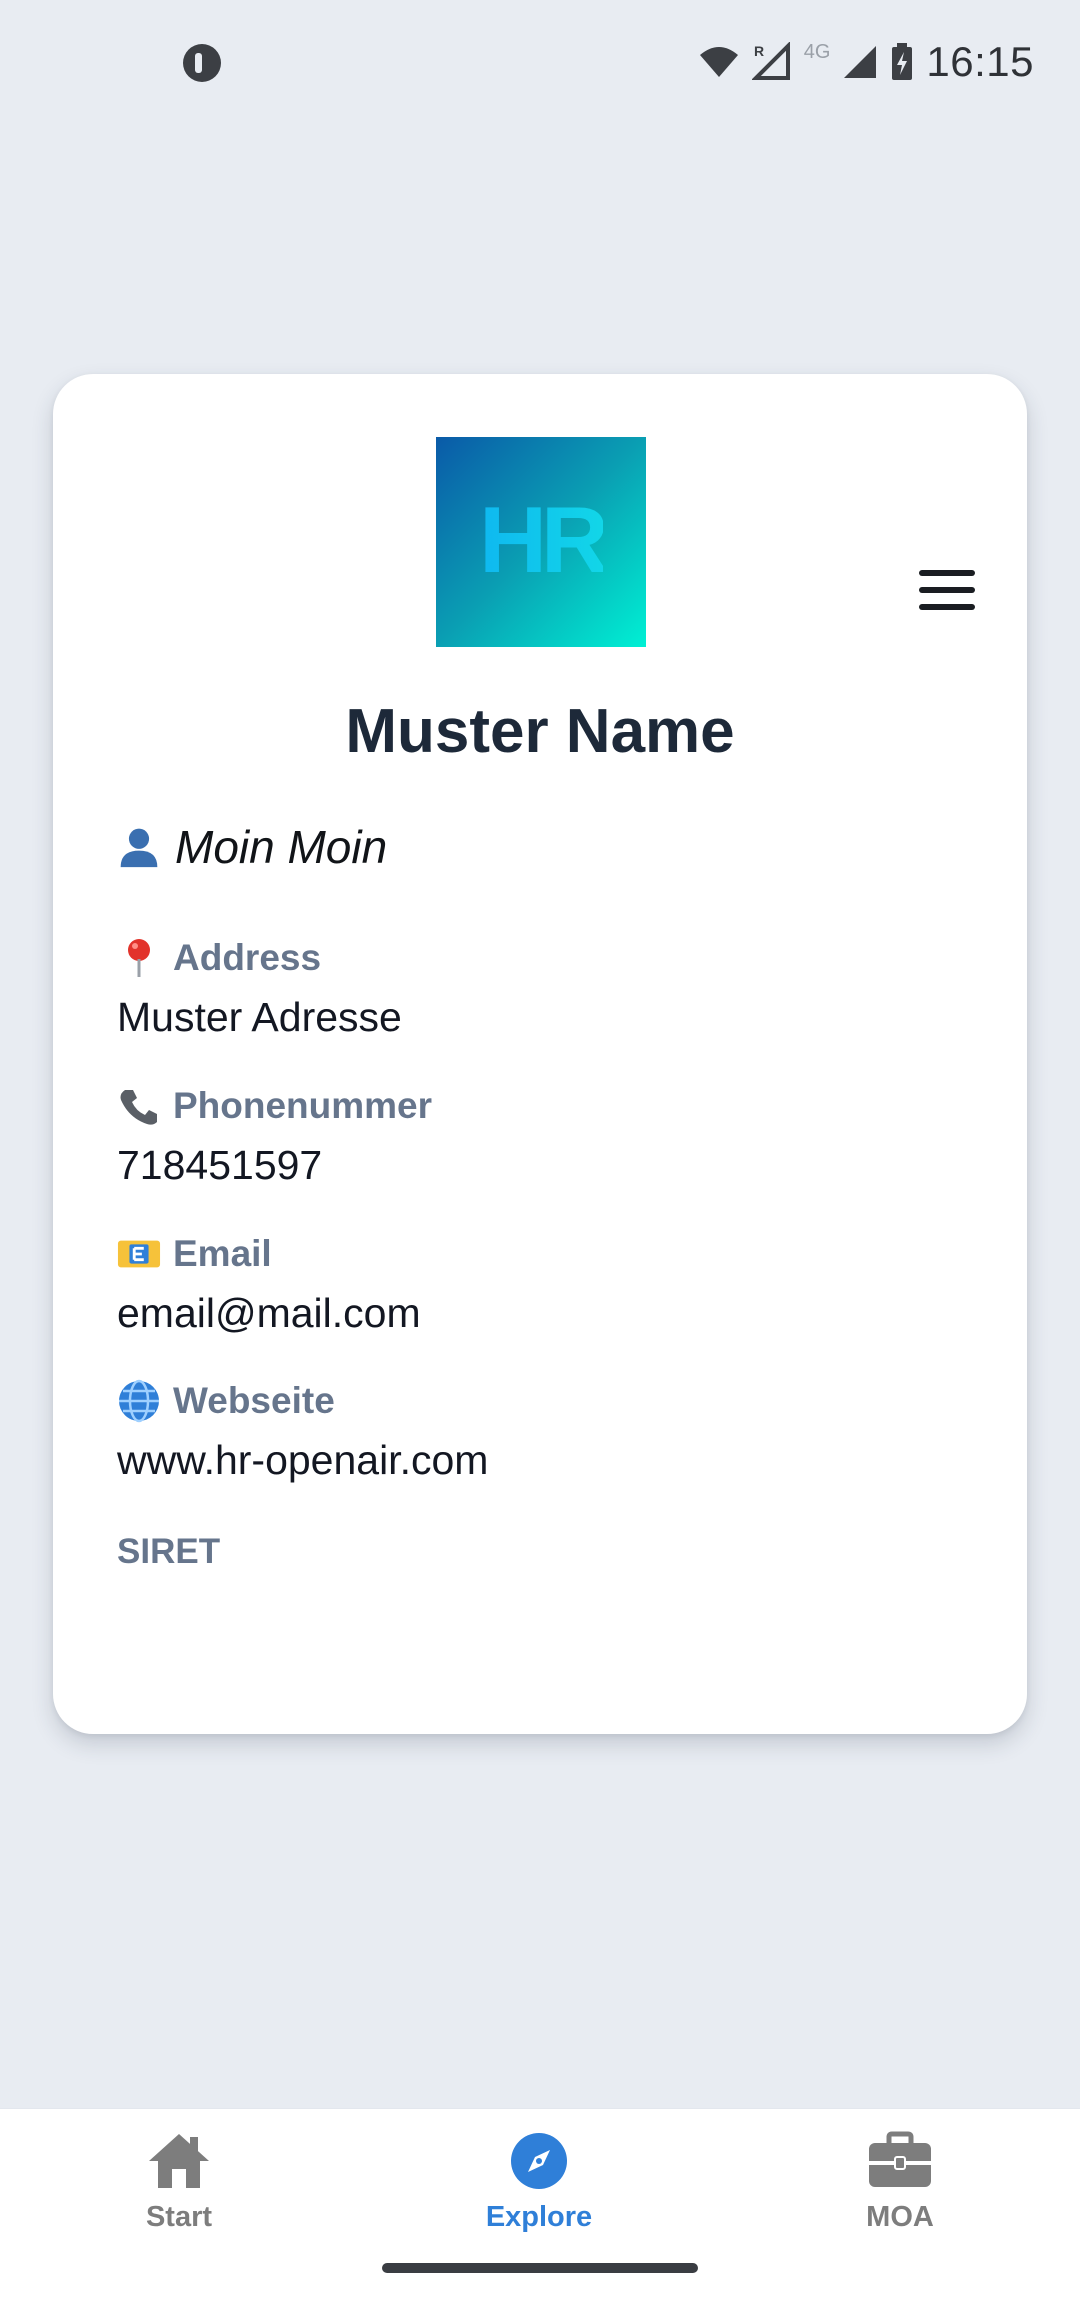 Image resolution: width=1080 pixels, height=2301 pixels. What do you see at coordinates (900, 2191) in the screenshot?
I see `nav-item-moa: MOA` at bounding box center [900, 2191].